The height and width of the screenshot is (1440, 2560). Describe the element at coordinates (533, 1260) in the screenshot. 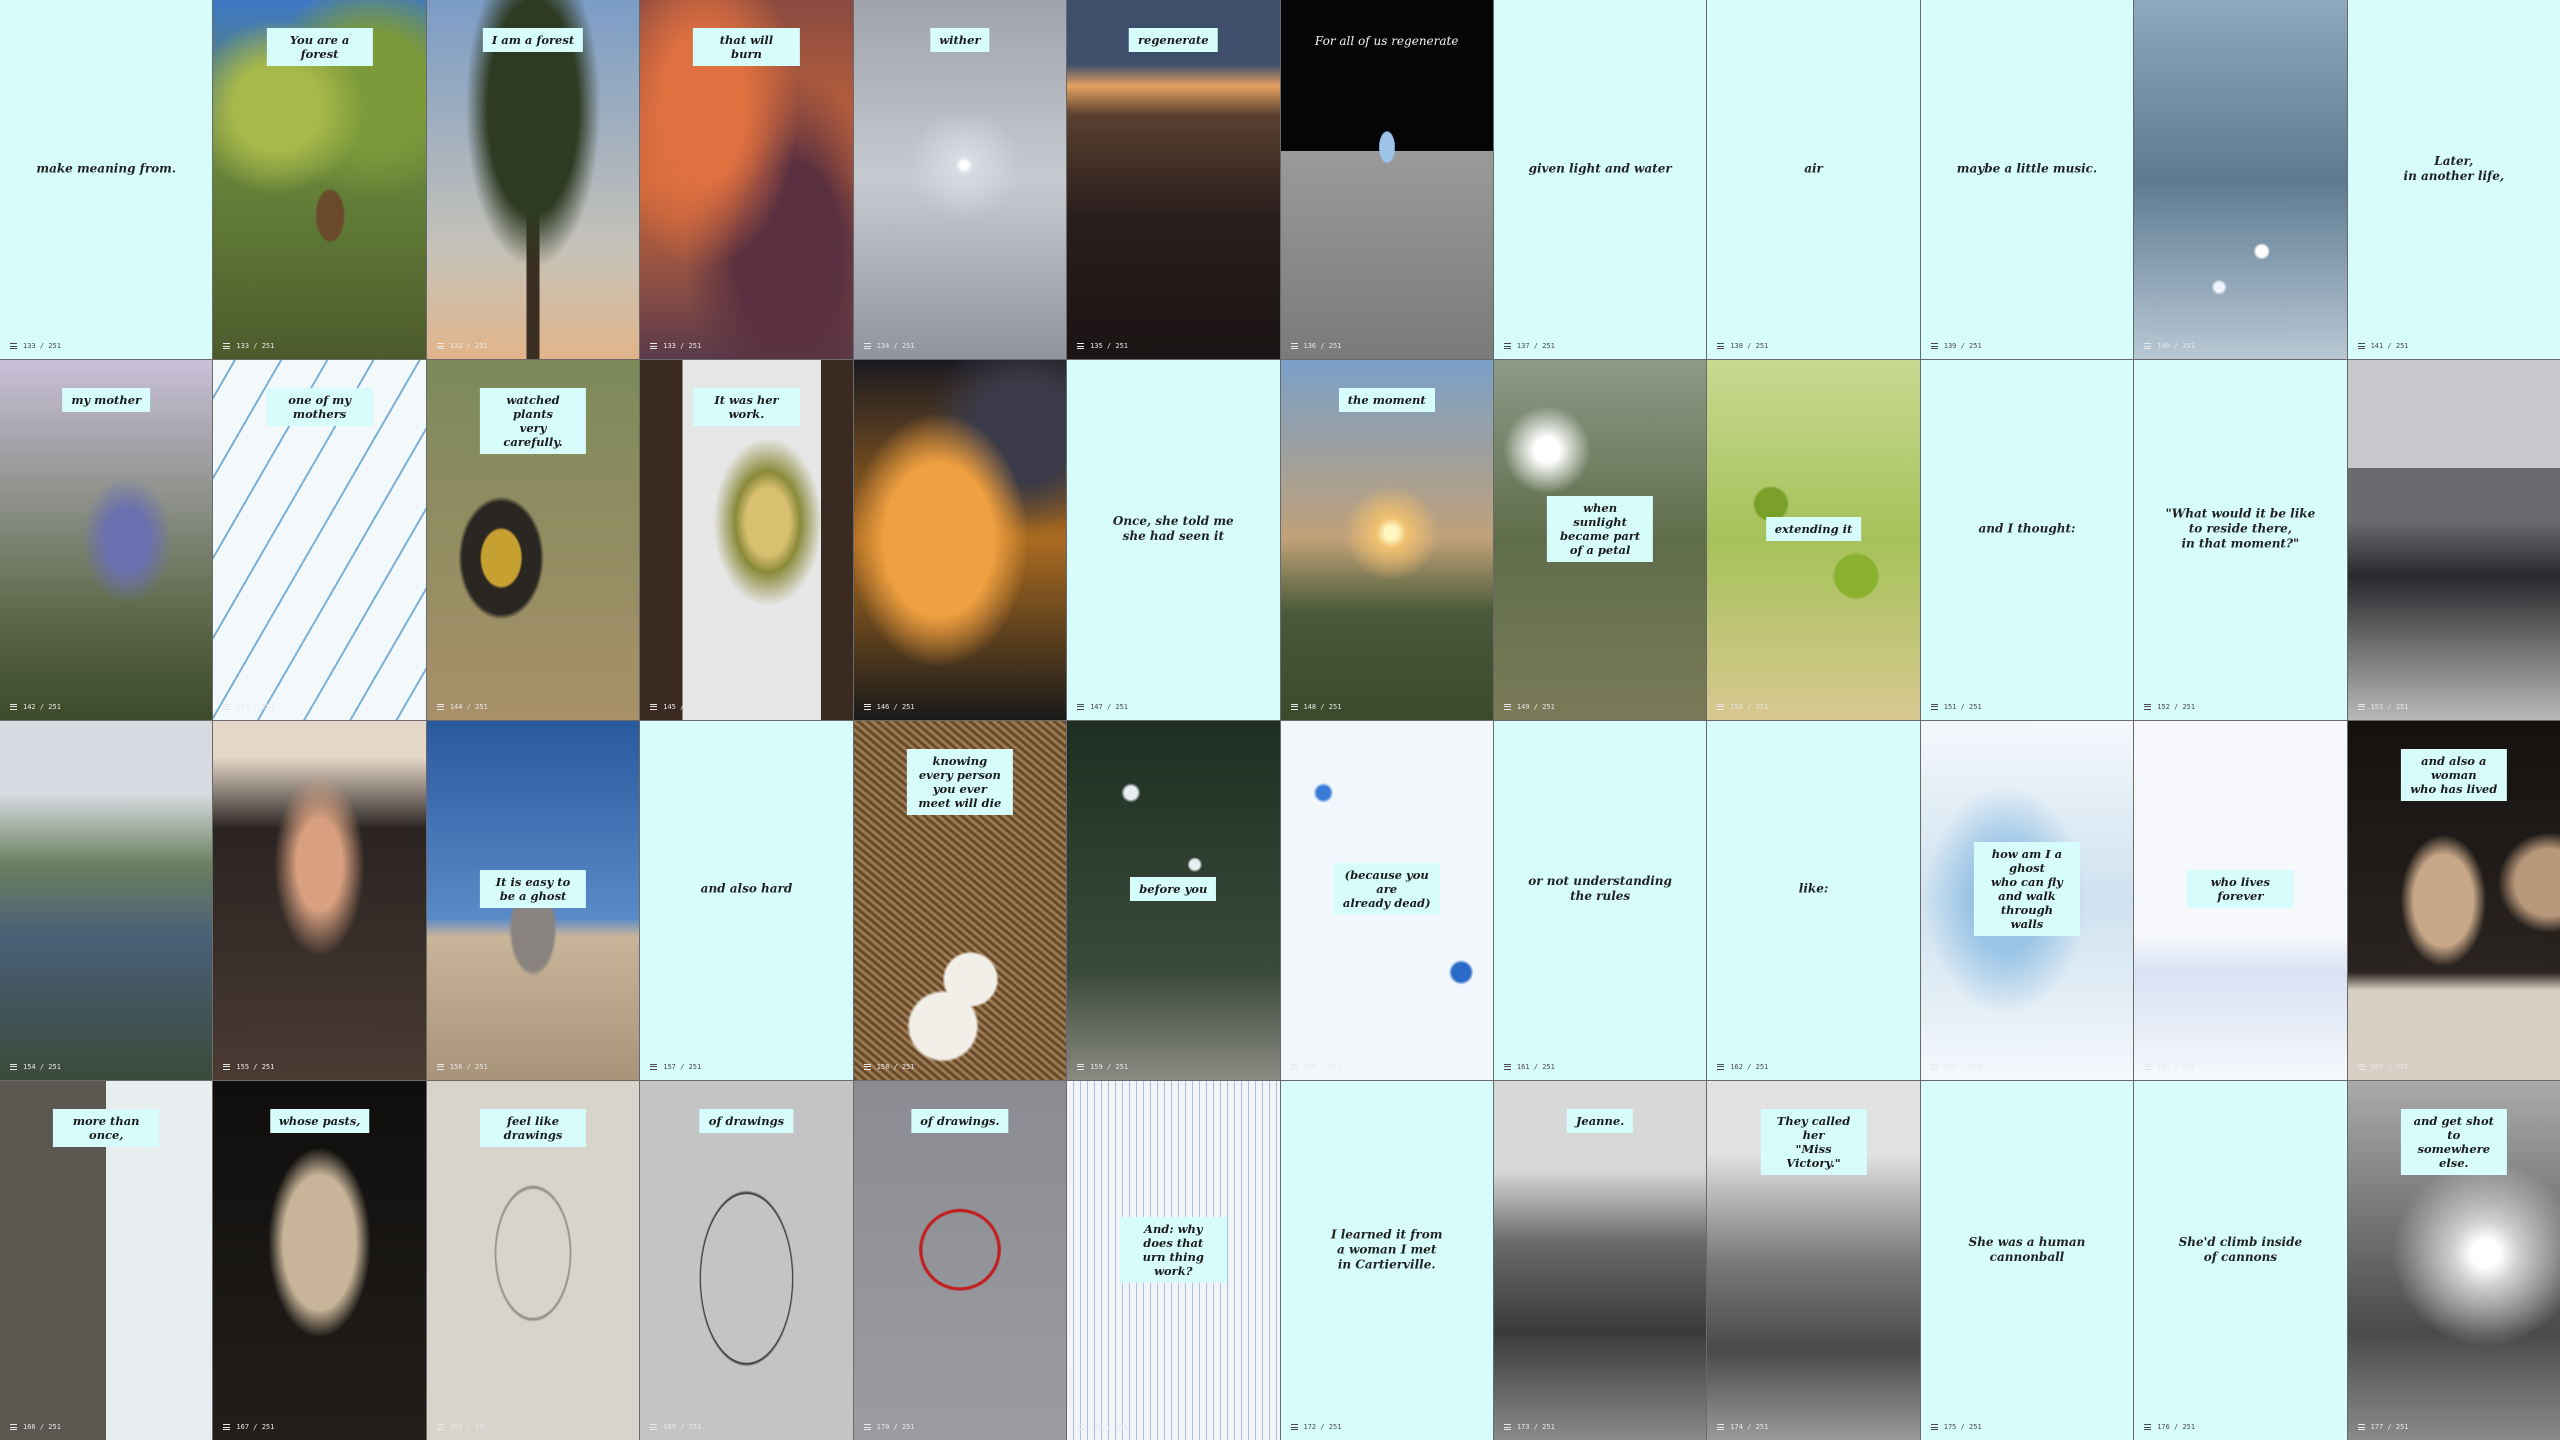

I see `story-tile-photo: feel like drawings 168 / 251` at that location.